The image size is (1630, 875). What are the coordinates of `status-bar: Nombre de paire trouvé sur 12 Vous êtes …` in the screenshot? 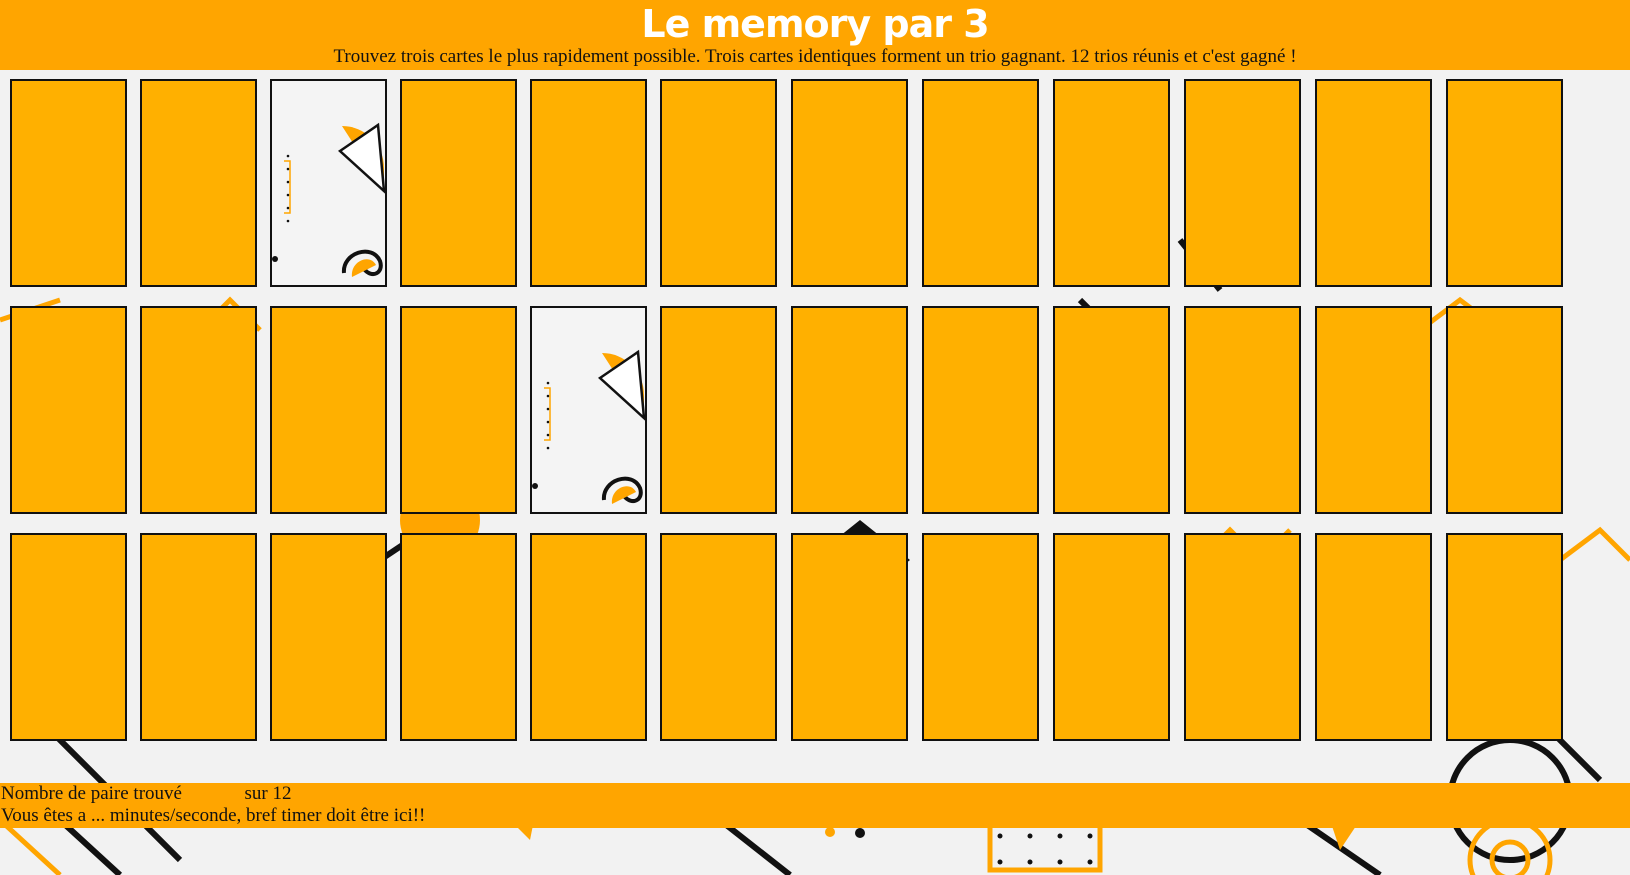 It's located at (815, 805).